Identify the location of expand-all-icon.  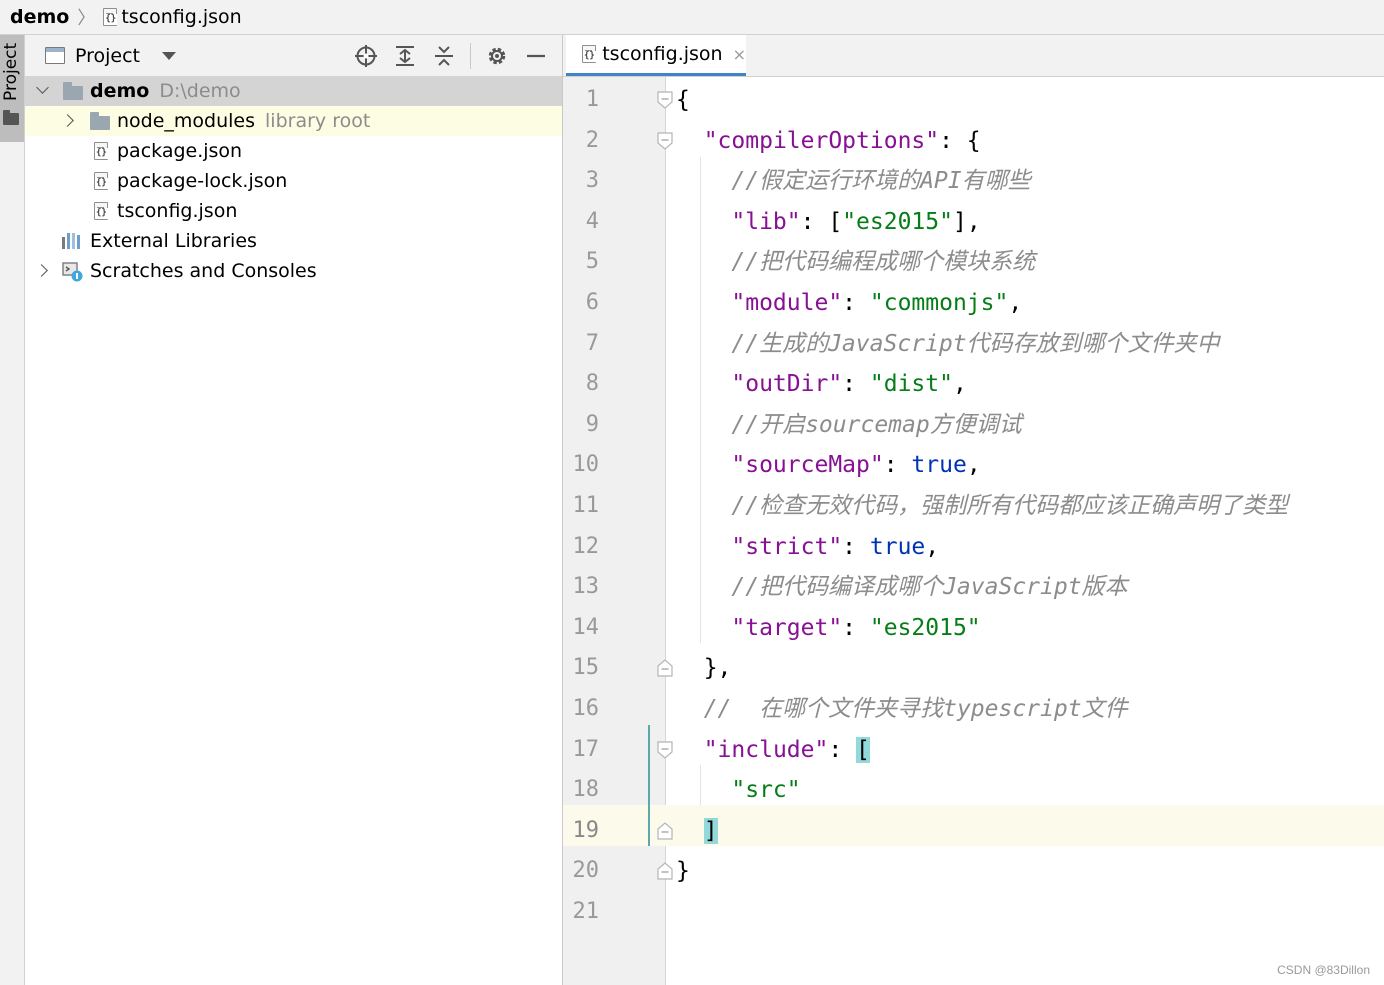
(405, 56).